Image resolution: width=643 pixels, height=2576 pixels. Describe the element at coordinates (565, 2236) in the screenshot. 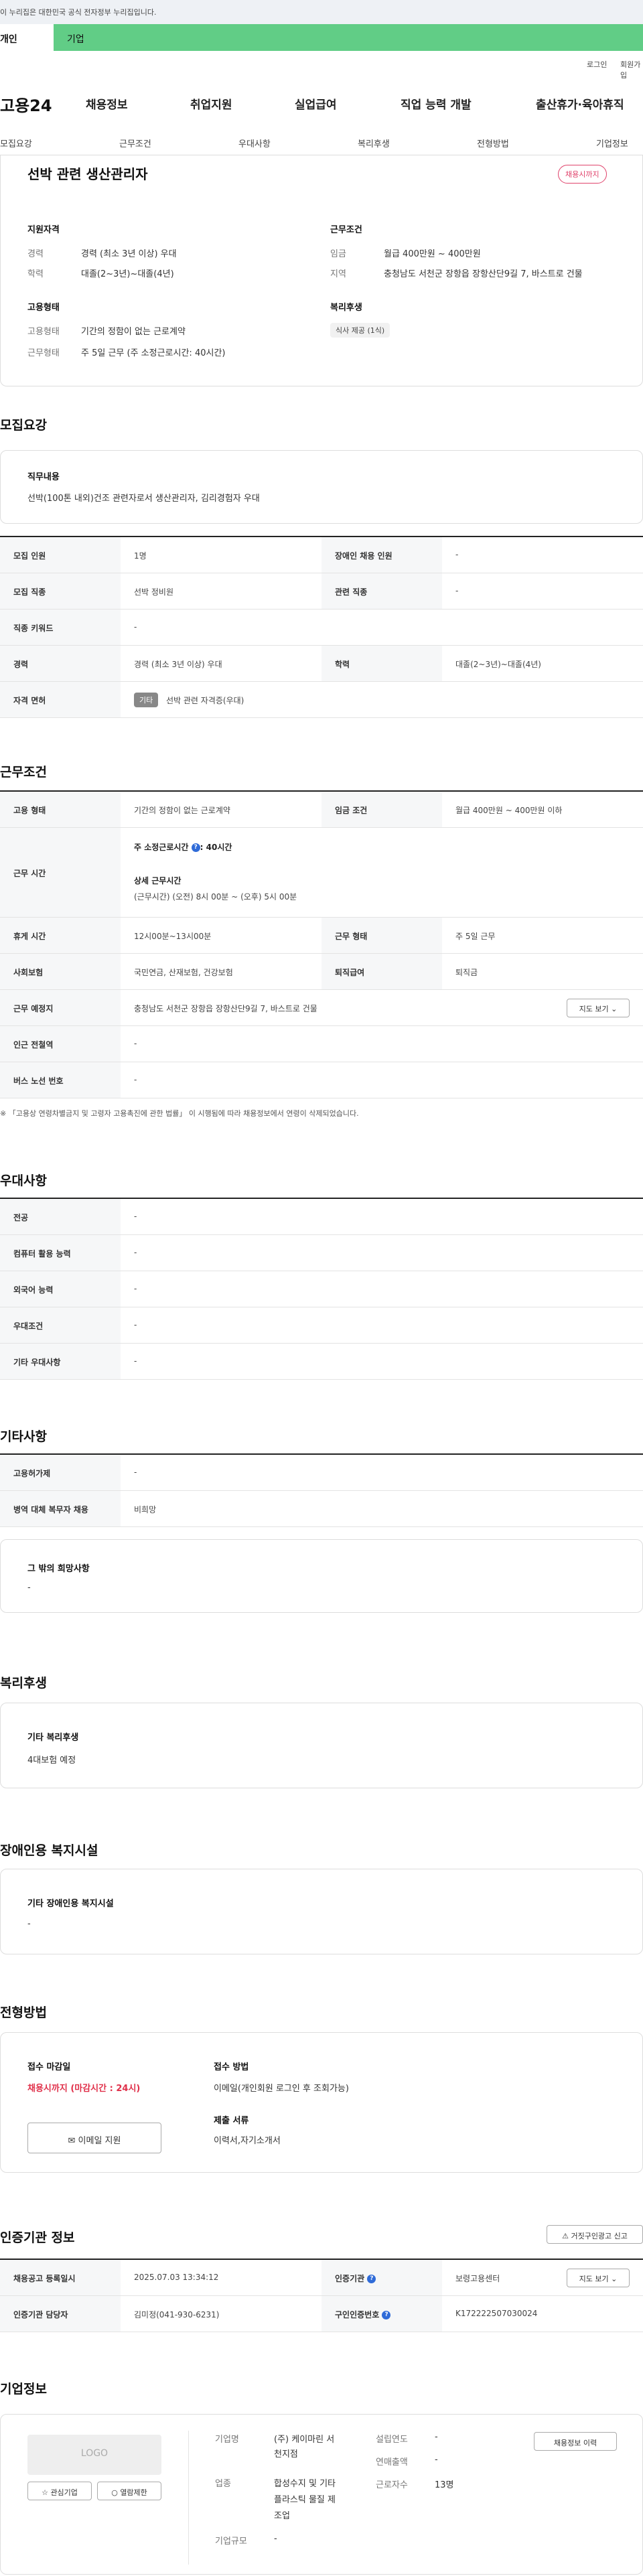

I see `siren-icon: ⚠` at that location.